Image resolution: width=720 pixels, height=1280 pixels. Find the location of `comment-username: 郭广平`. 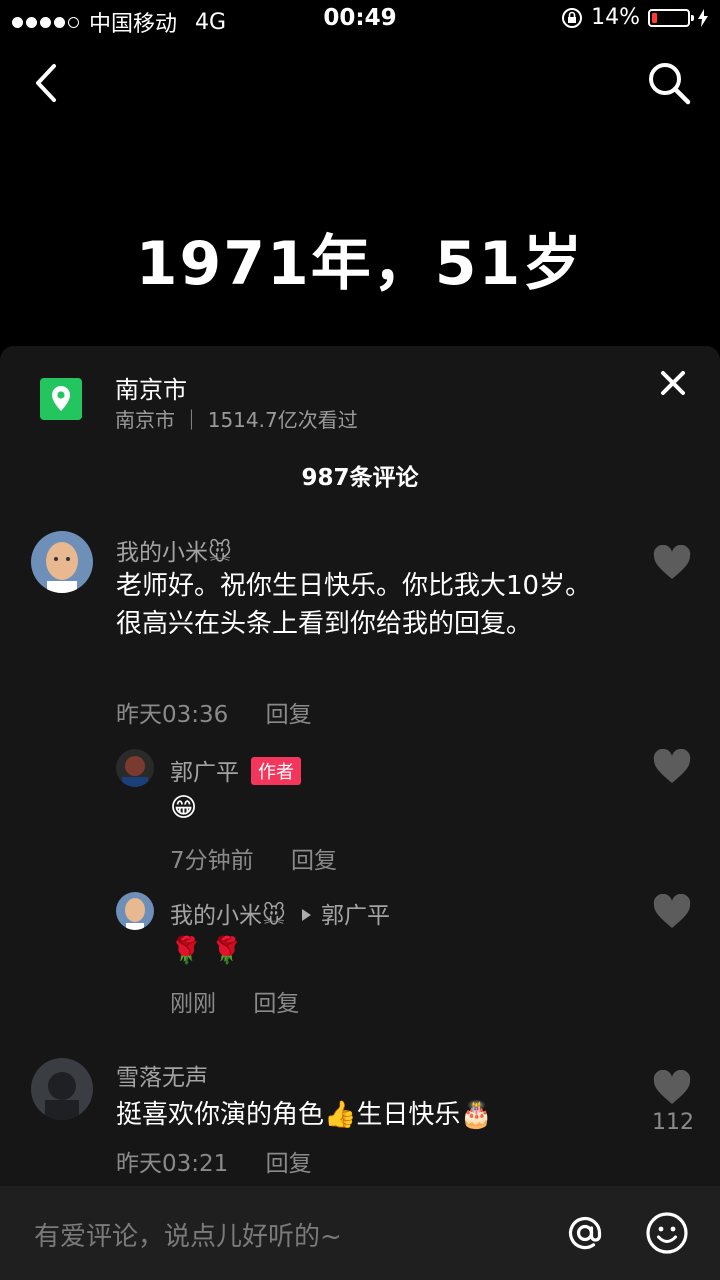

comment-username: 郭广平 is located at coordinates (204, 773).